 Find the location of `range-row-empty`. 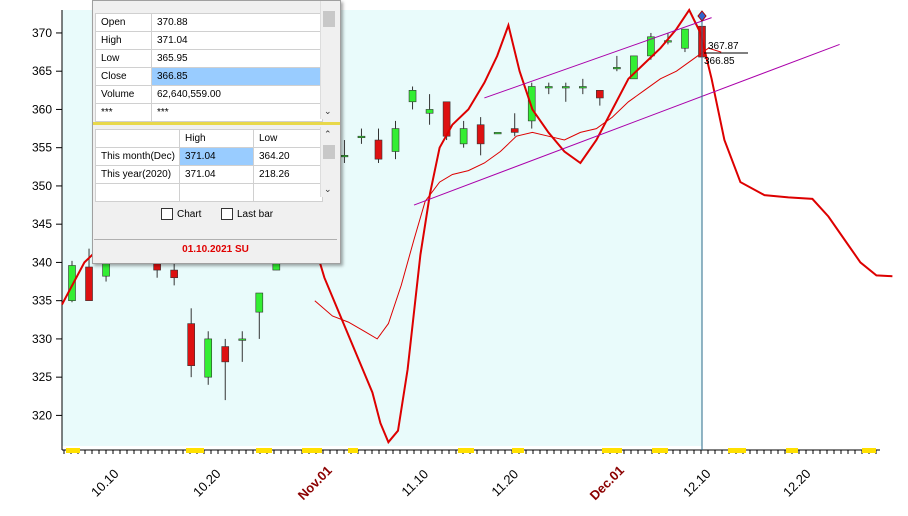

range-row-empty is located at coordinates (209, 192).